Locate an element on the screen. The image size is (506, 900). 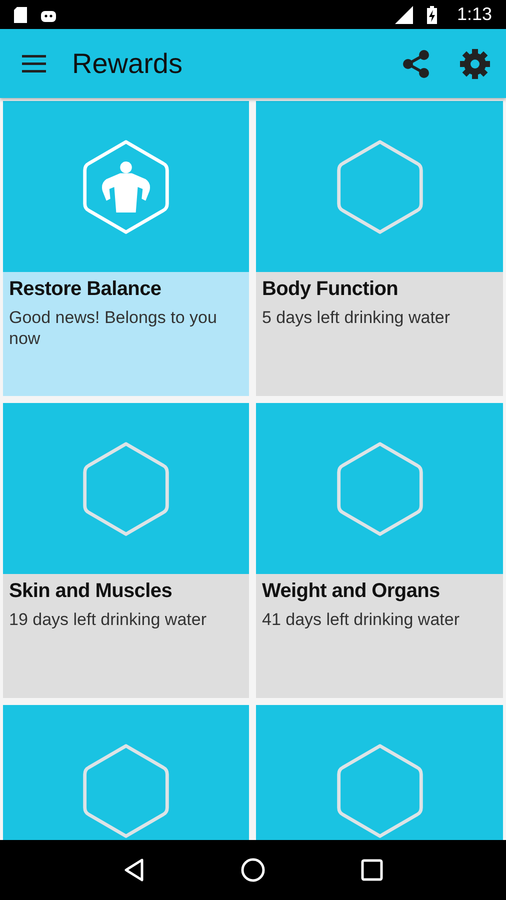
menu-icon is located at coordinates (34, 63).